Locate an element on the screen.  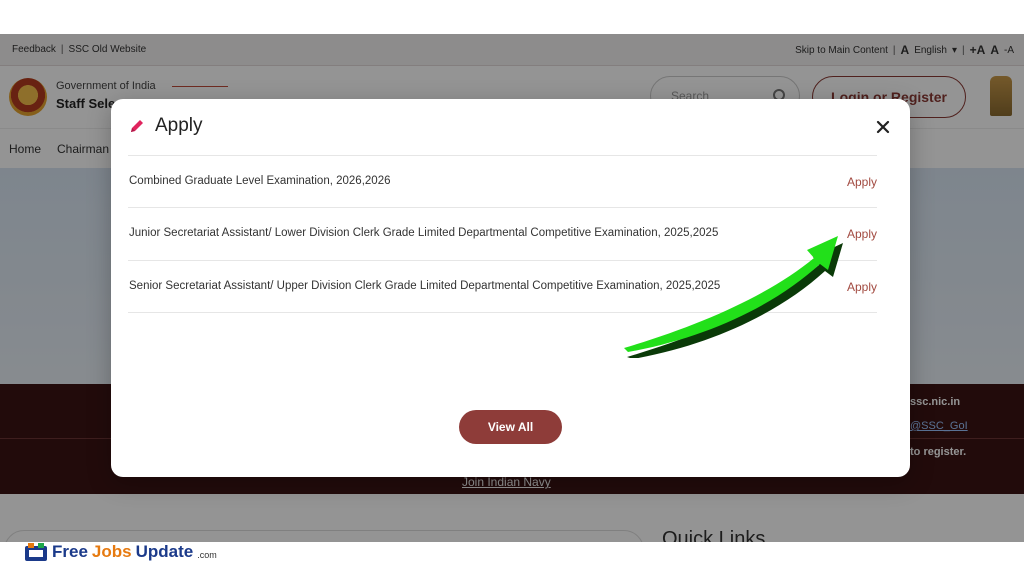
watermark-update: Update is located at coordinates (164, 551).